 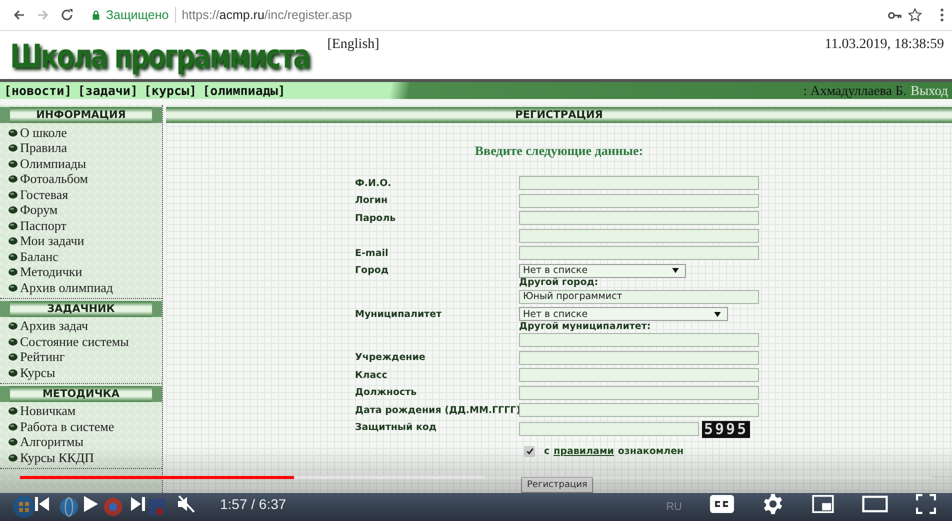 I want to click on sidebar-link: Работа в системе, so click(x=67, y=426).